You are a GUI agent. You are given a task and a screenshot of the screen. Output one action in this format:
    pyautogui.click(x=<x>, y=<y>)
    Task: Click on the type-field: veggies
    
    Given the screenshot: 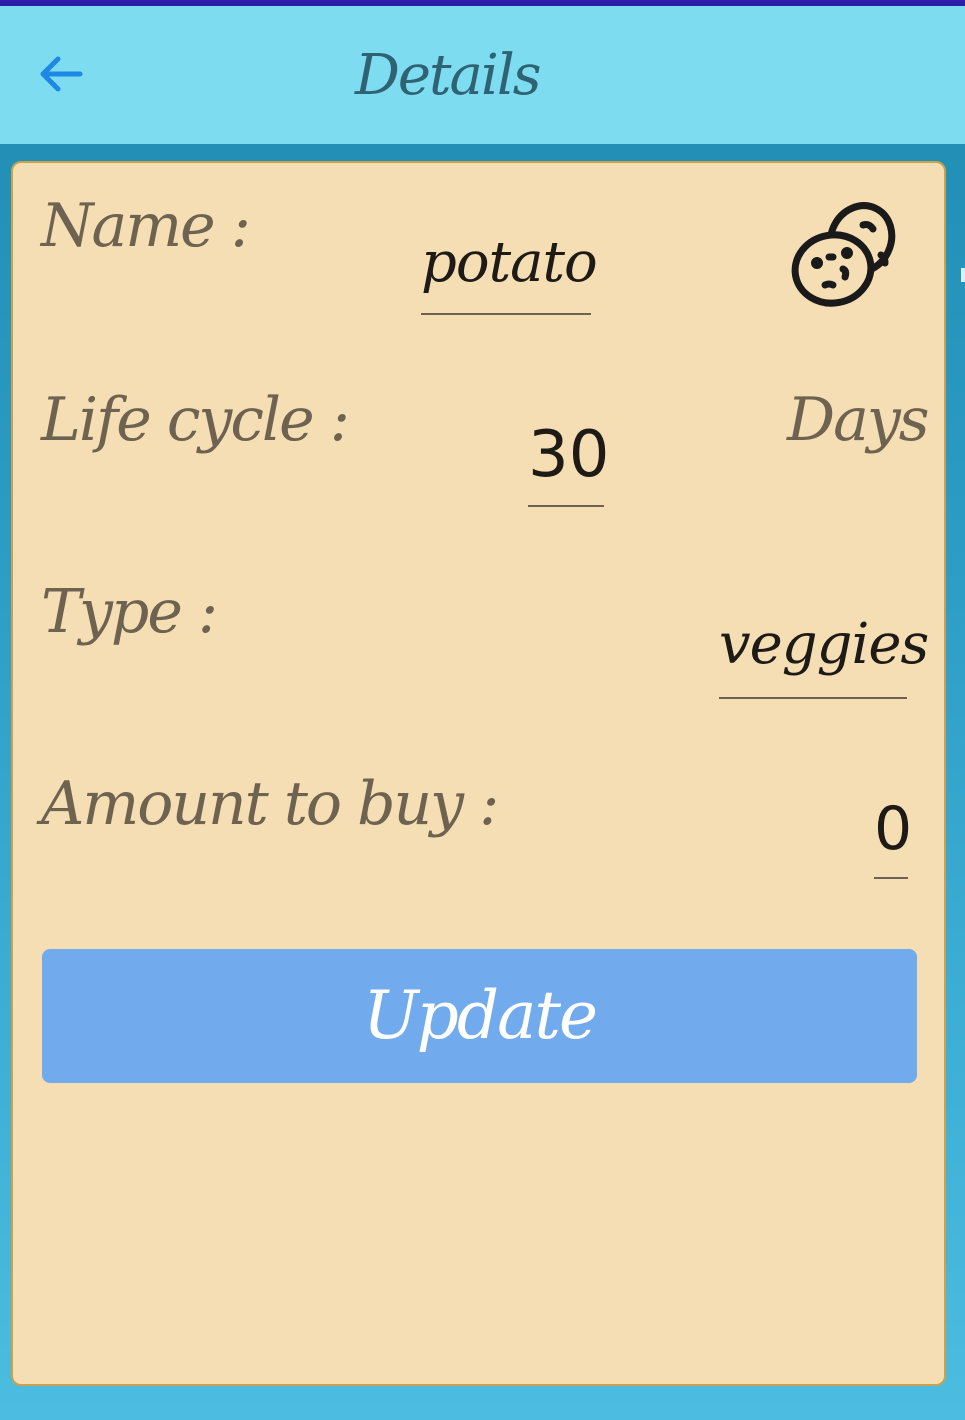 What is the action you would take?
    pyautogui.click(x=824, y=647)
    